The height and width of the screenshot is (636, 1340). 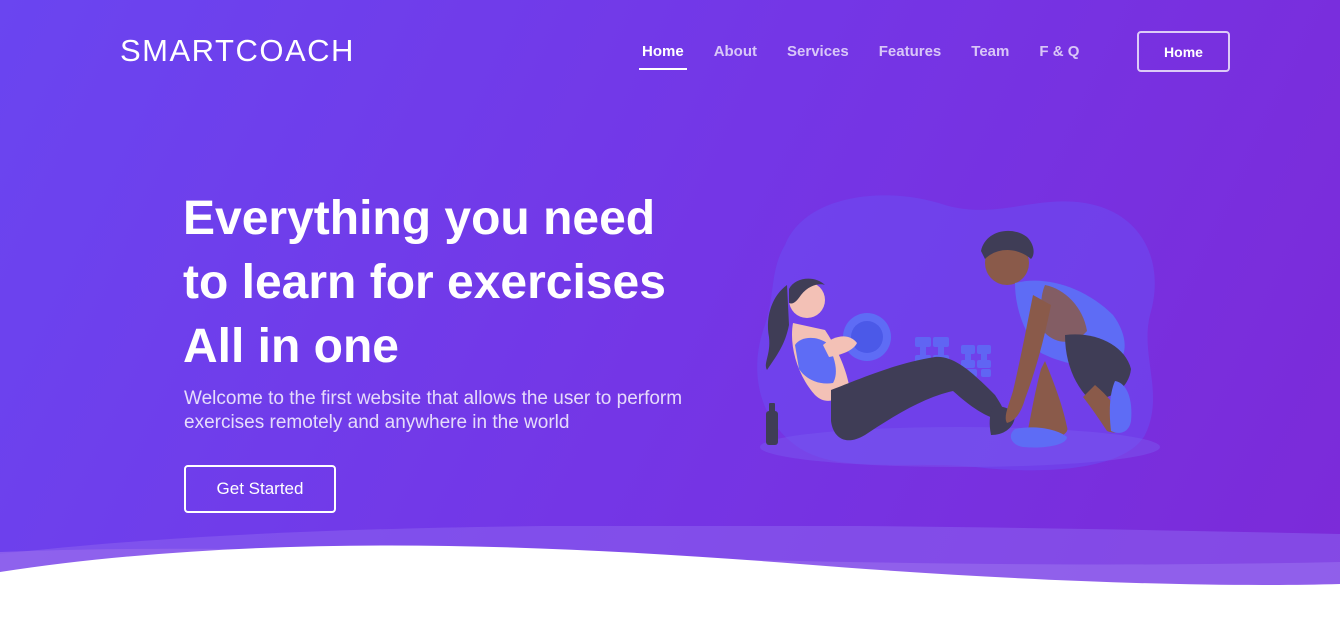 I want to click on main-nav: Home About Services Features Team F & Q, so click(x=867, y=55).